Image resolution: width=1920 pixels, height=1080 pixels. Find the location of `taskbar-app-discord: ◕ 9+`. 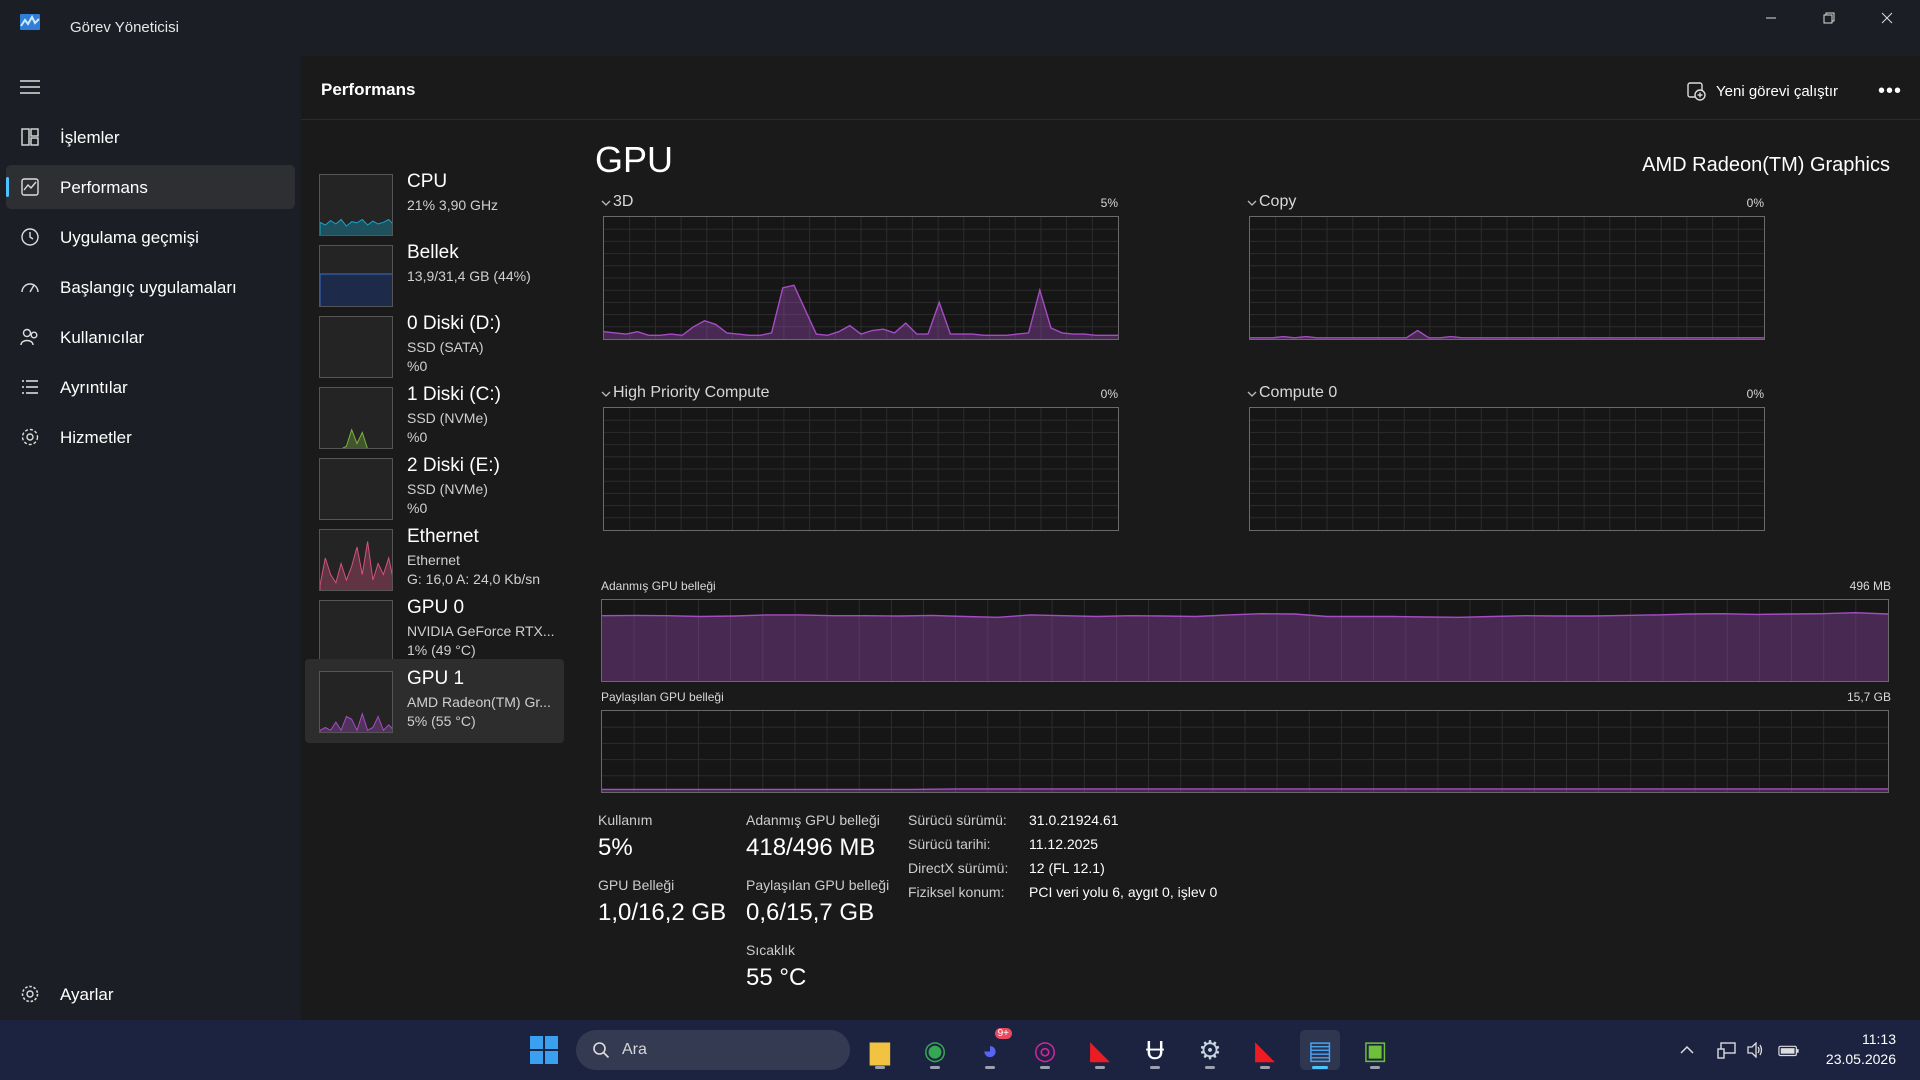

taskbar-app-discord: ◕ 9+ is located at coordinates (991, 1049).